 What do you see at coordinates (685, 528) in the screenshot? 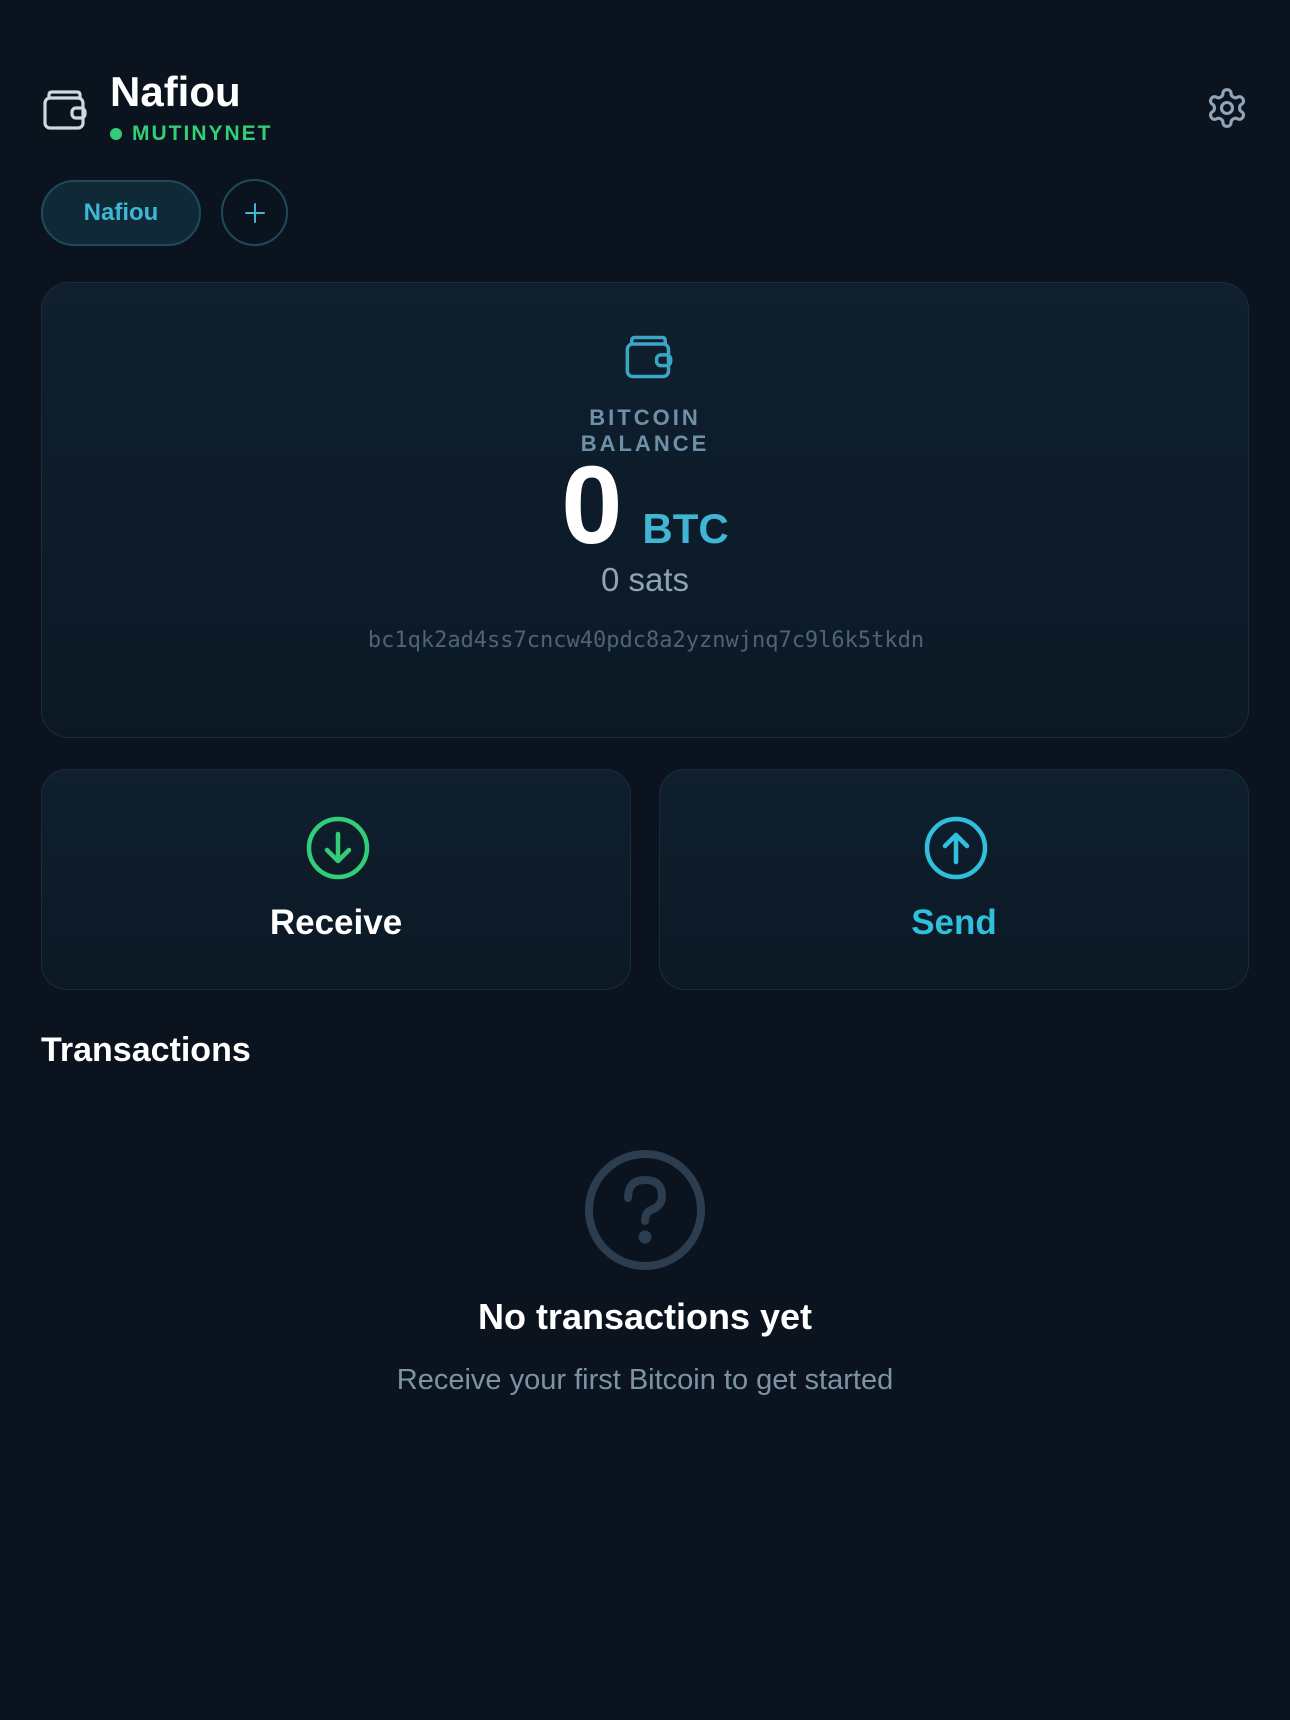
I see `balance-unit: BTC` at bounding box center [685, 528].